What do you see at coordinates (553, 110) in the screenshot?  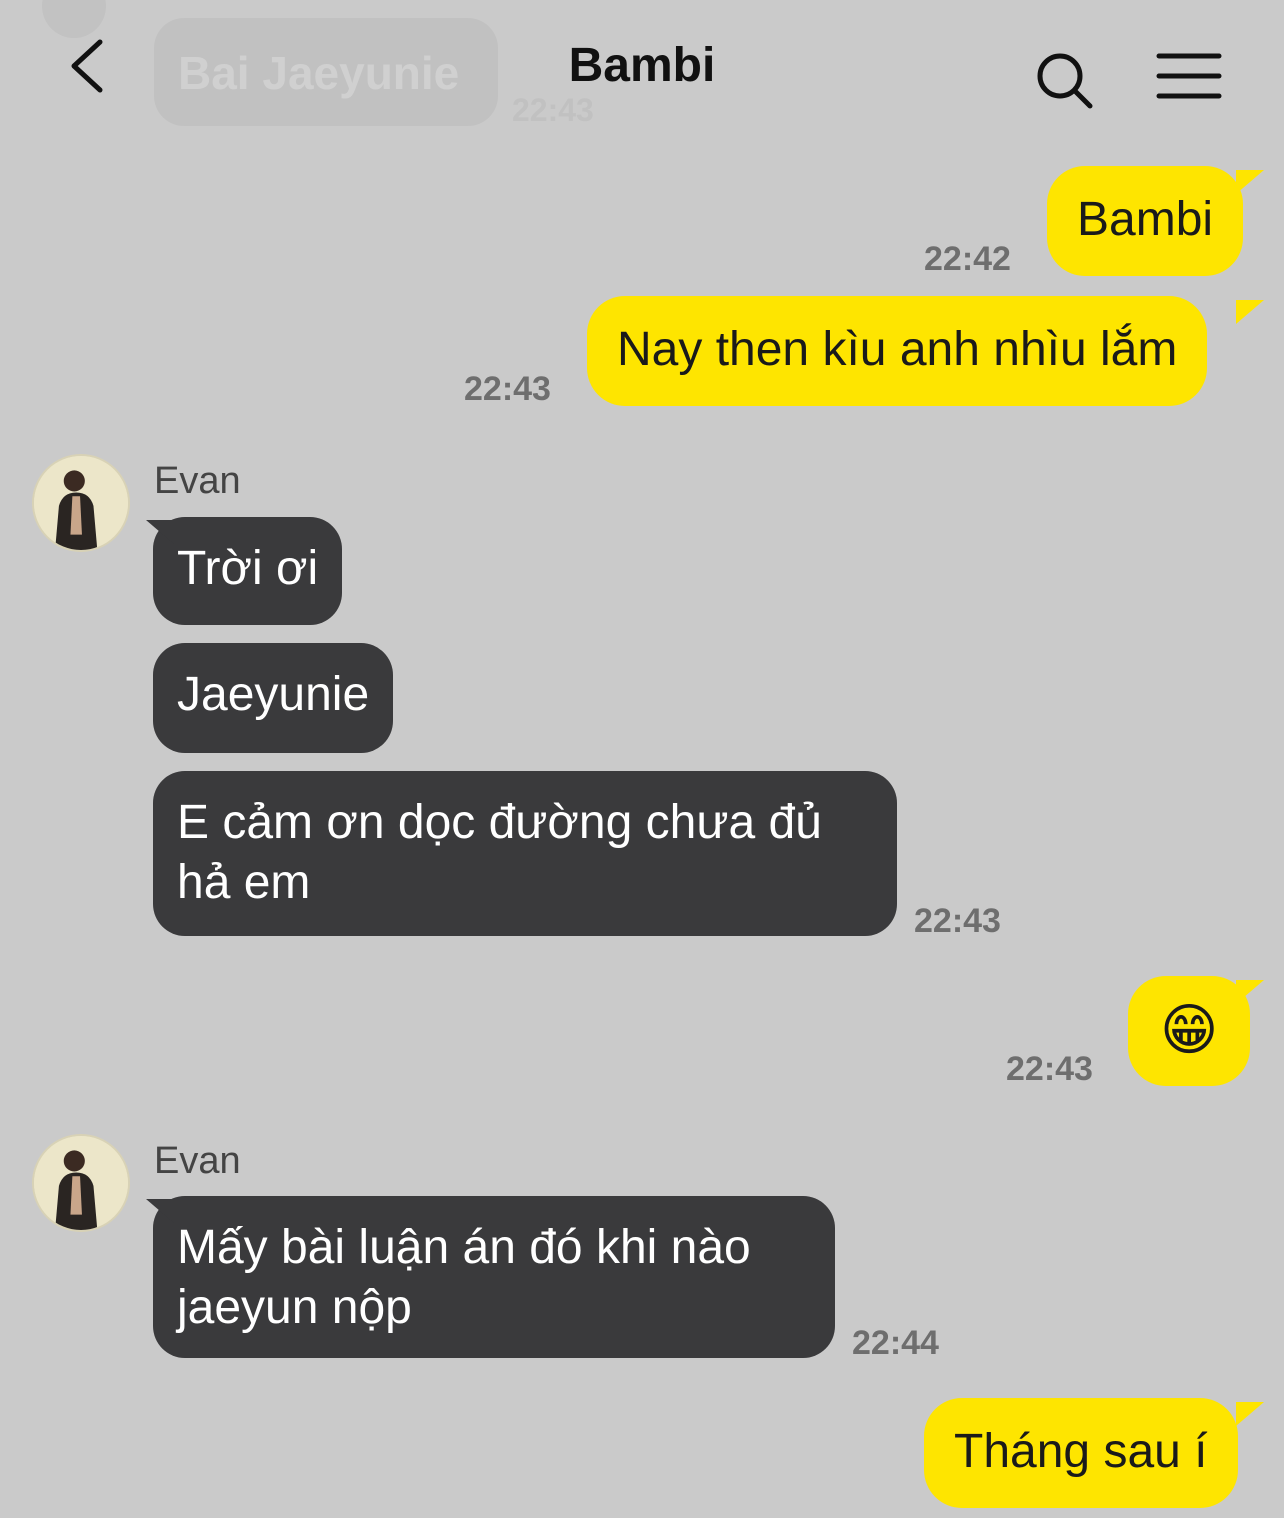 I see `faded-timestamp: 22:43` at bounding box center [553, 110].